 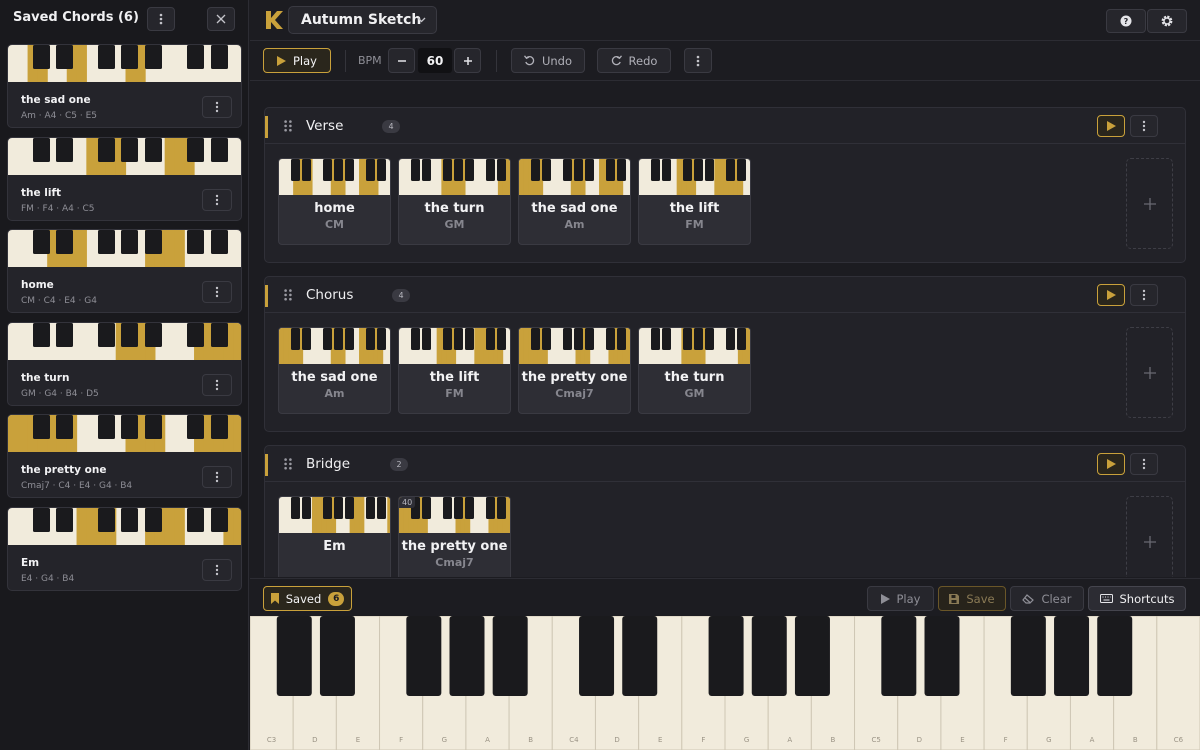 What do you see at coordinates (124, 86) in the screenshot?
I see `saved-chord-card: the sad one Am · A4 · C5 · E5` at bounding box center [124, 86].